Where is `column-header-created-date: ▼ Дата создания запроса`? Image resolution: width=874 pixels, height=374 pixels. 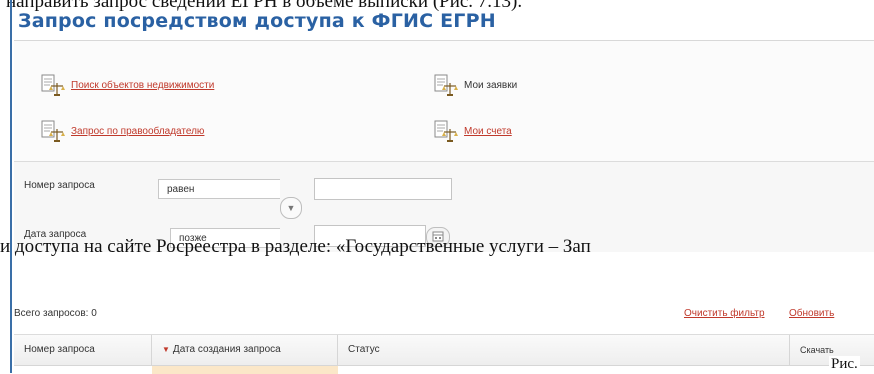 column-header-created-date: ▼ Дата создания запроса is located at coordinates (245, 350).